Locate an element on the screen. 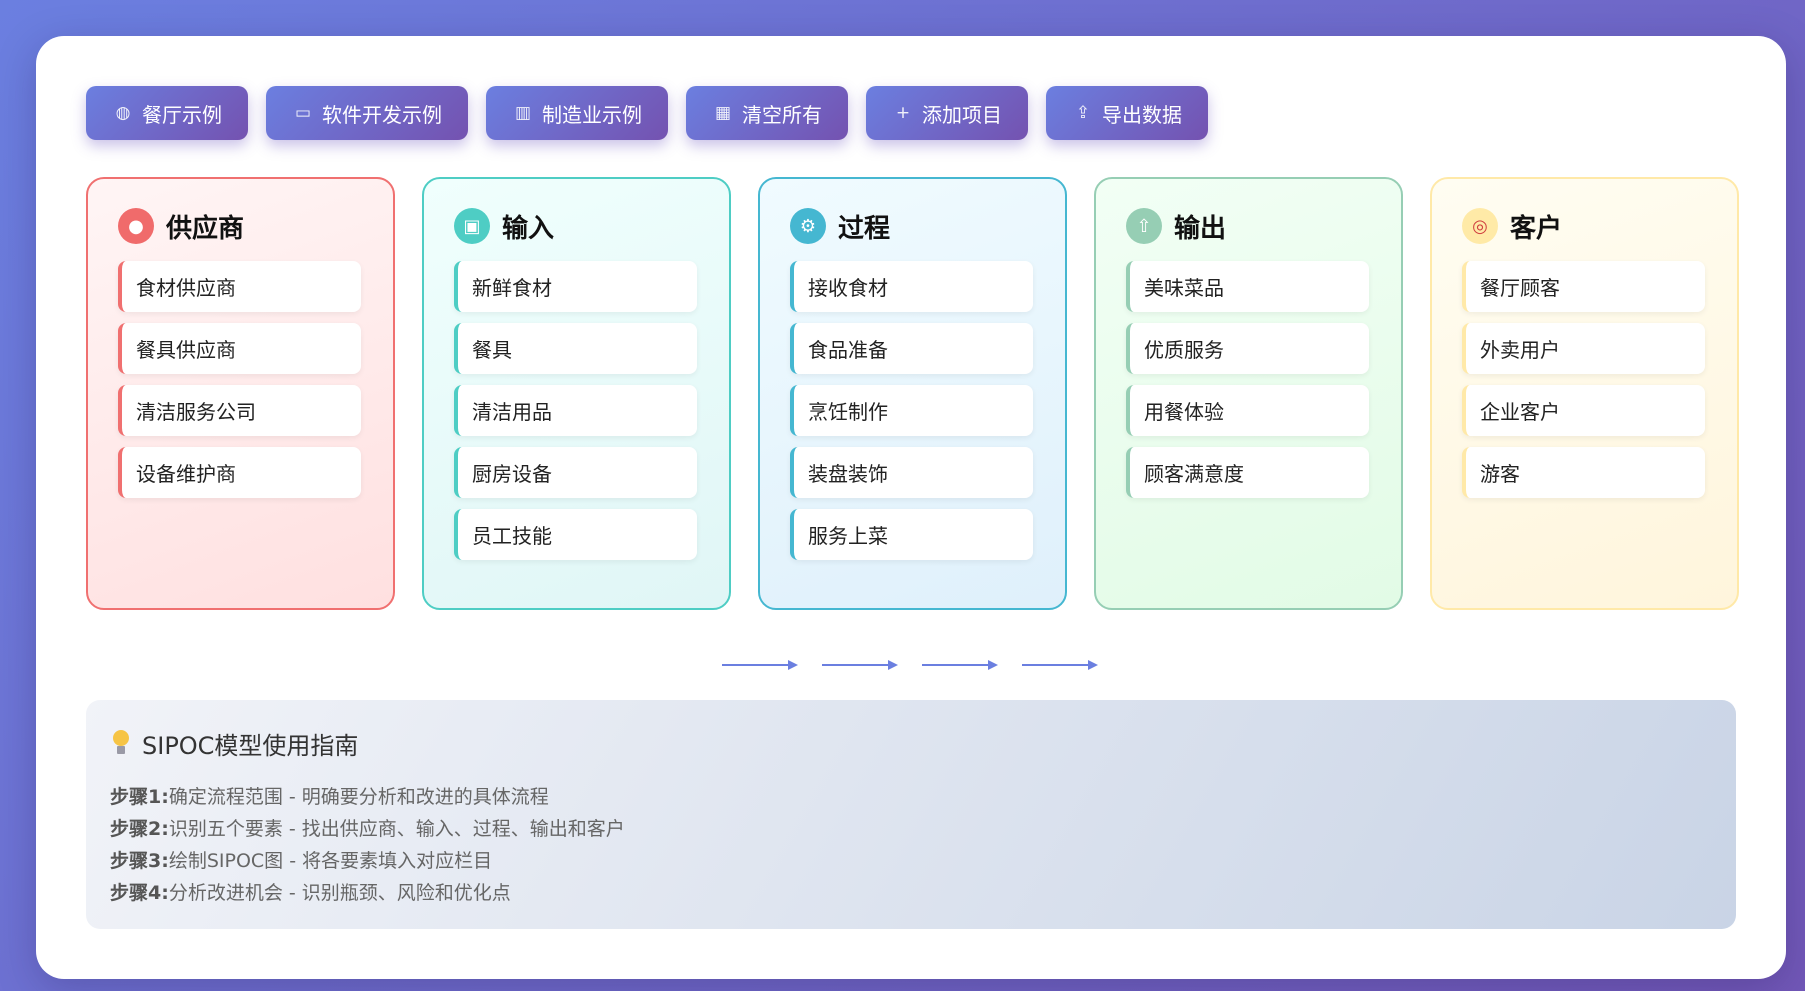  column-header: ⚙ 过程 is located at coordinates (912, 226).